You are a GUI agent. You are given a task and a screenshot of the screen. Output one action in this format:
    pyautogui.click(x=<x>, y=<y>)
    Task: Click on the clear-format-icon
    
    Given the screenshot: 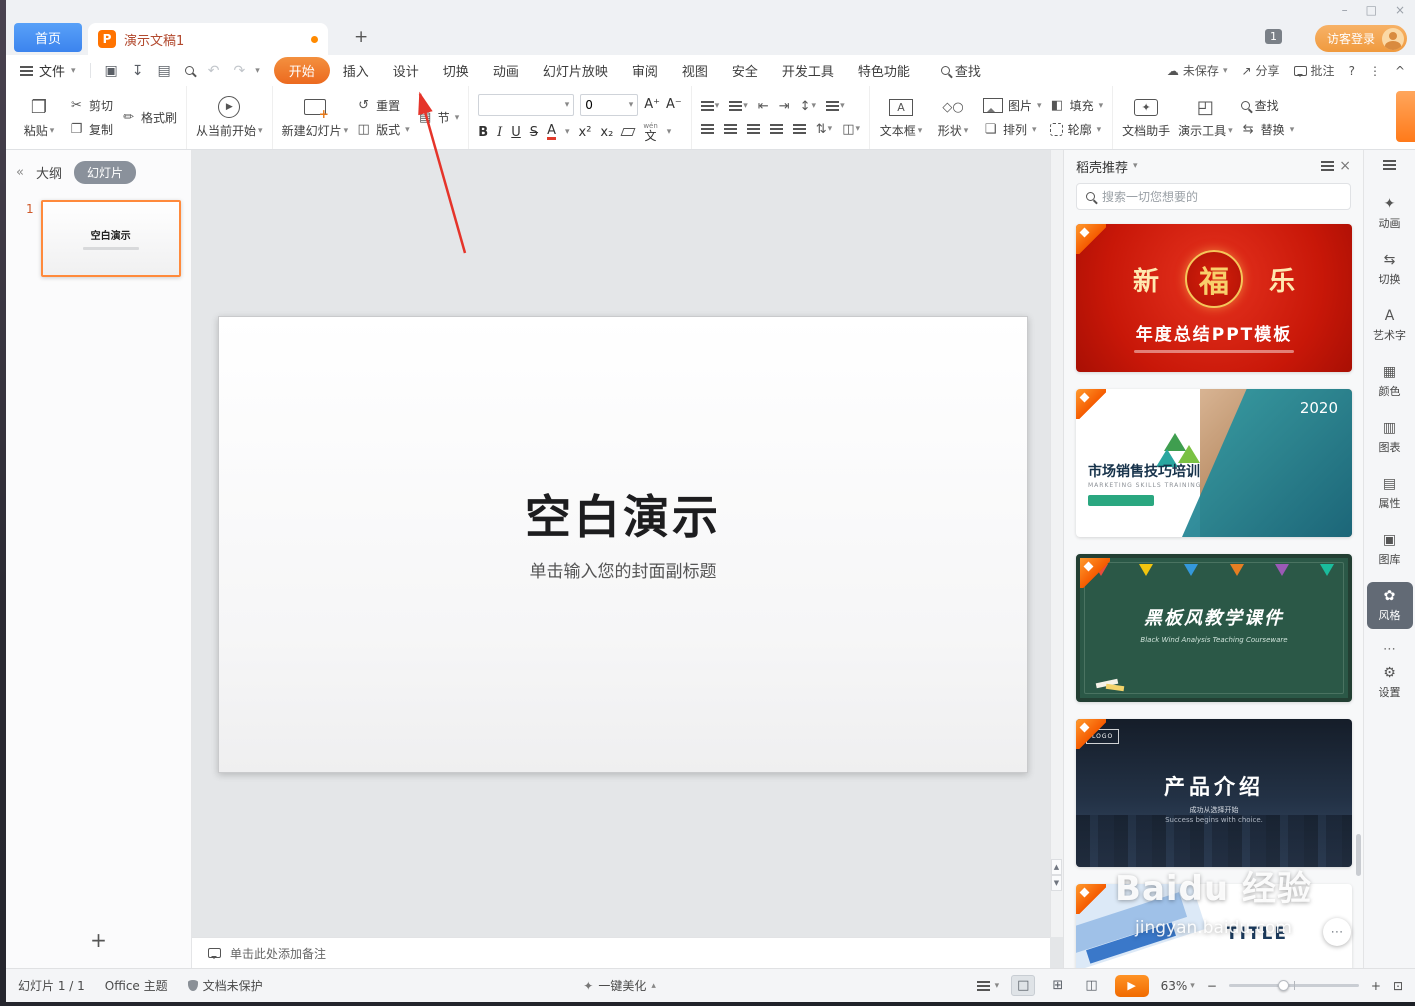 What is the action you would take?
    pyautogui.click(x=628, y=132)
    